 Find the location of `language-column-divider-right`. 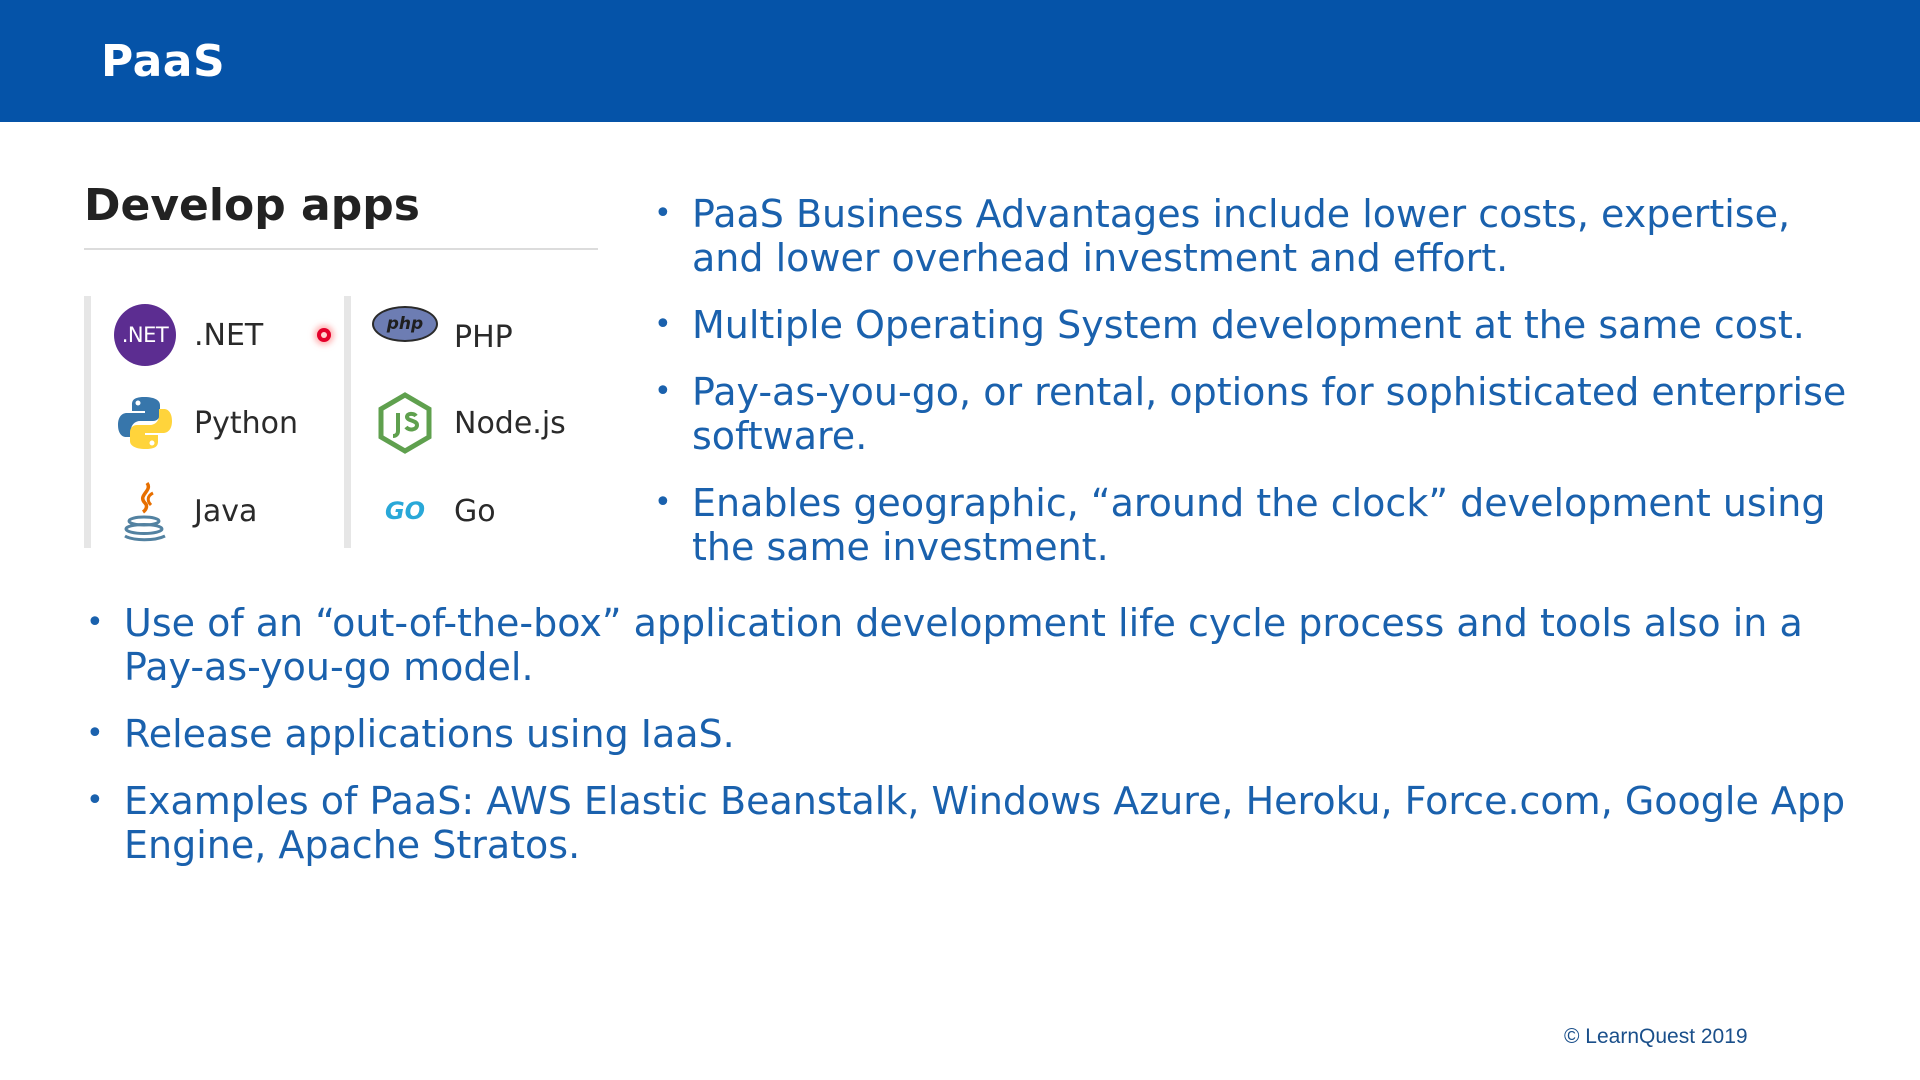

language-column-divider-right is located at coordinates (347, 422).